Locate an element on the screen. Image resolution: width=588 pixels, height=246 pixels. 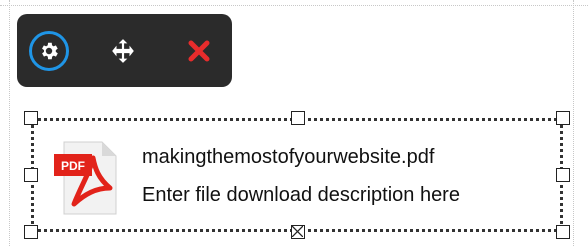
canvas-guide-left is located at coordinates (9, 123).